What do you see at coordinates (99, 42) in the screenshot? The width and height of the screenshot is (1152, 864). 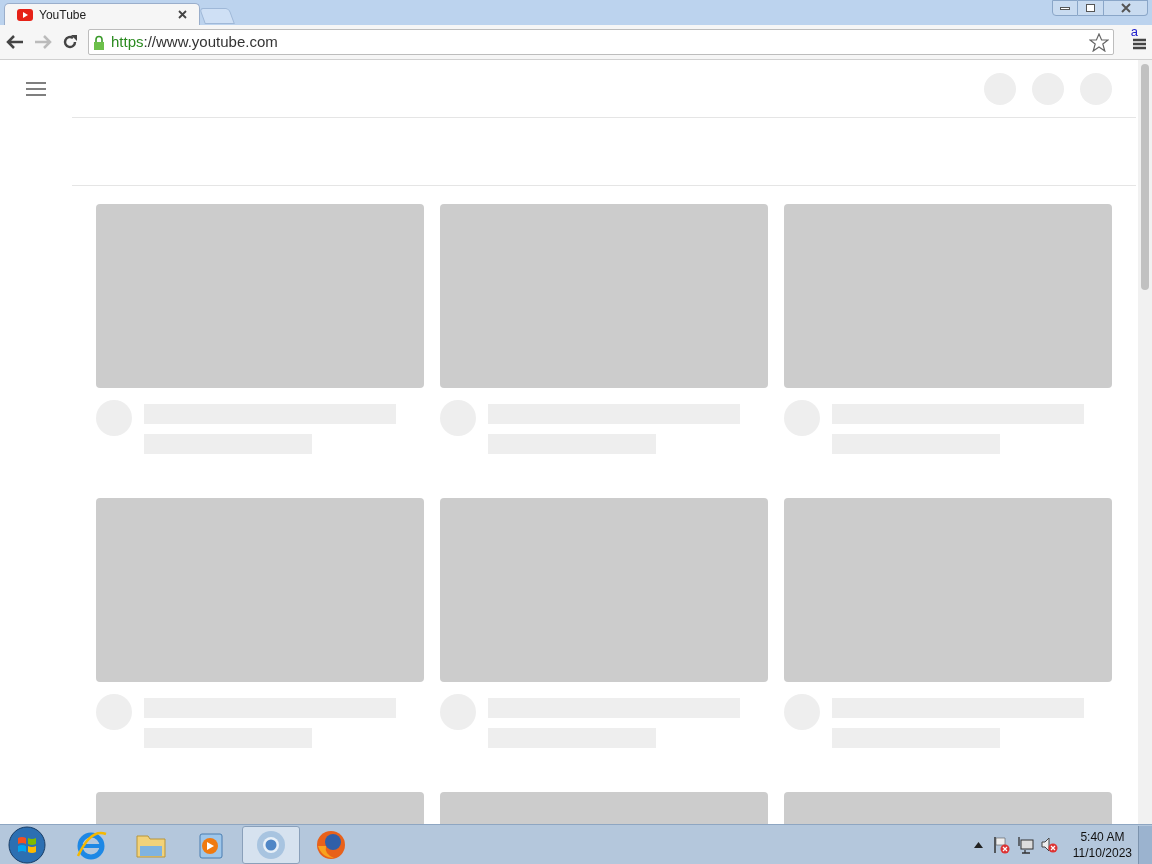 I see `lock-icon` at bounding box center [99, 42].